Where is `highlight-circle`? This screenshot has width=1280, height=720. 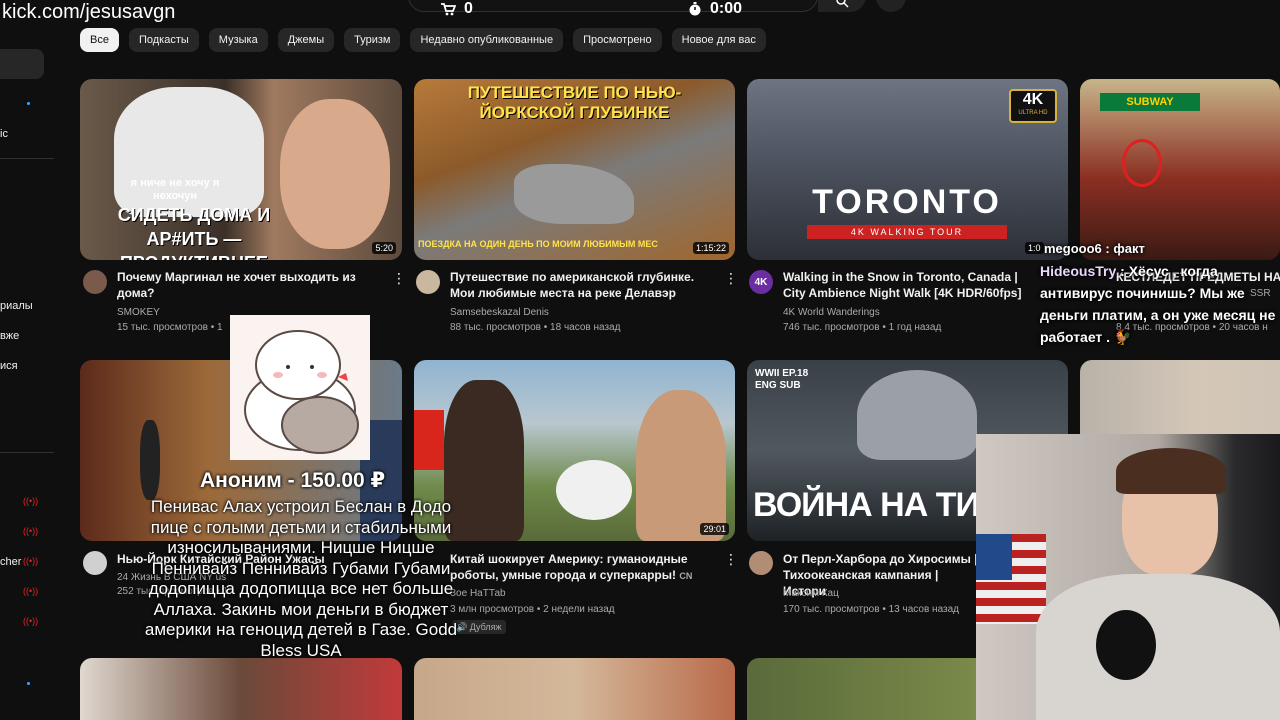 highlight-circle is located at coordinates (1142, 163).